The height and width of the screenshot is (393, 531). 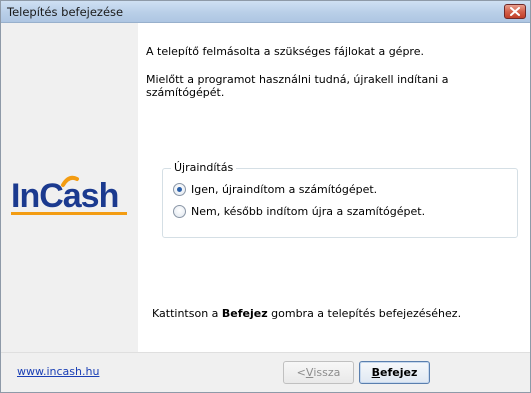 What do you see at coordinates (69, 213) in the screenshot?
I see `logo-underline` at bounding box center [69, 213].